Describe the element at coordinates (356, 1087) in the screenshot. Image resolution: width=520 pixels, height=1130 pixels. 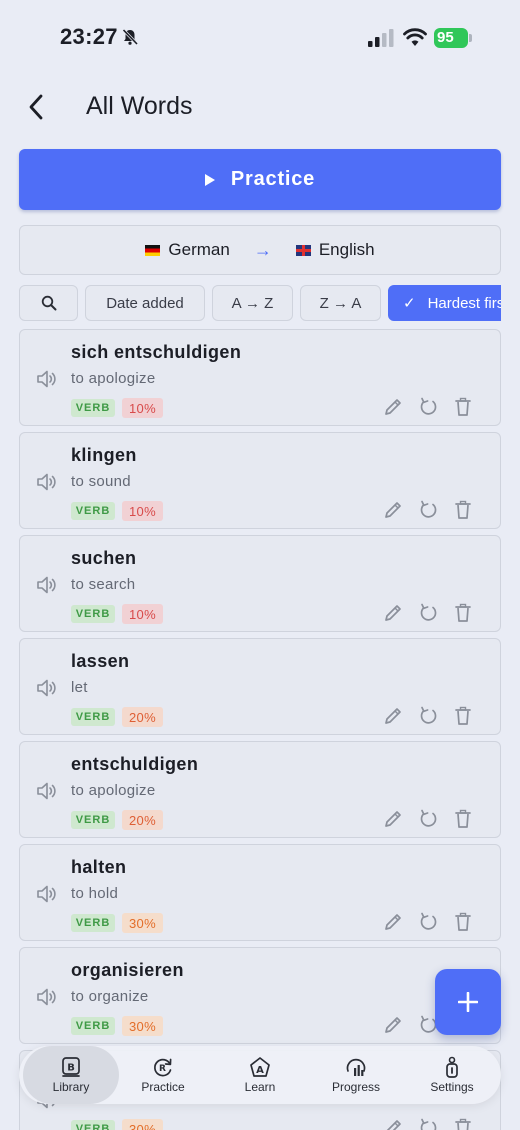
I see `nav-progress-label: Progress` at that location.